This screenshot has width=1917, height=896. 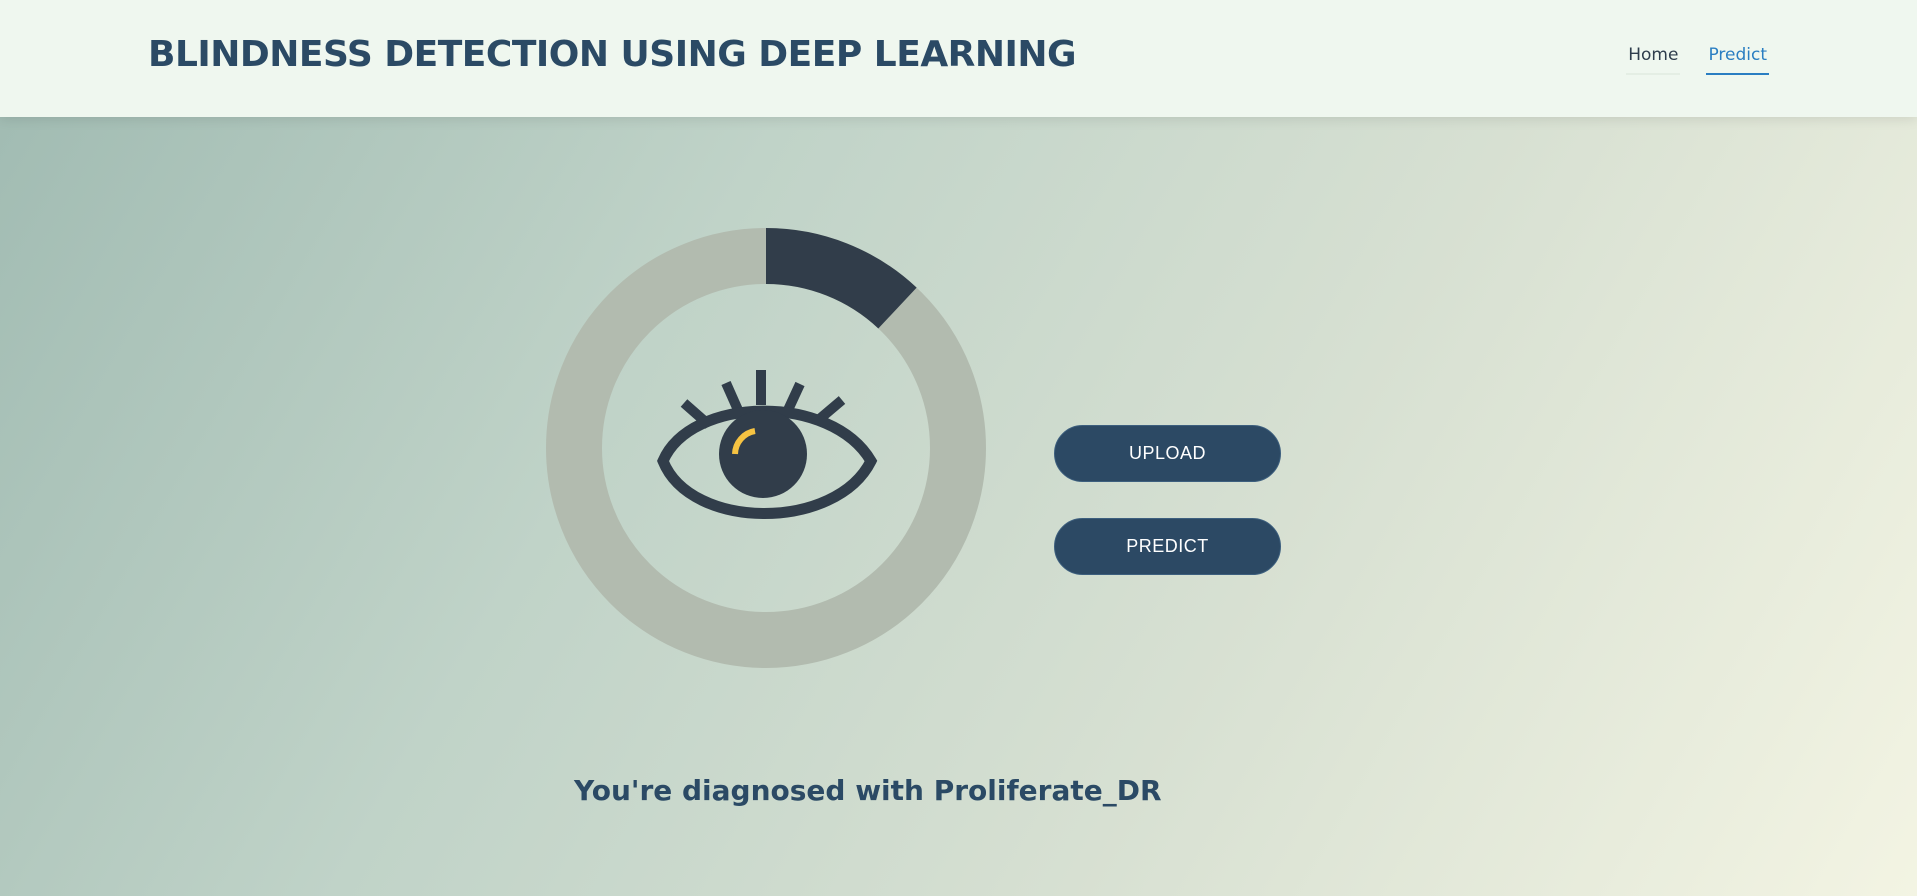 I want to click on upload-button: UPLOAD, so click(x=1167, y=453).